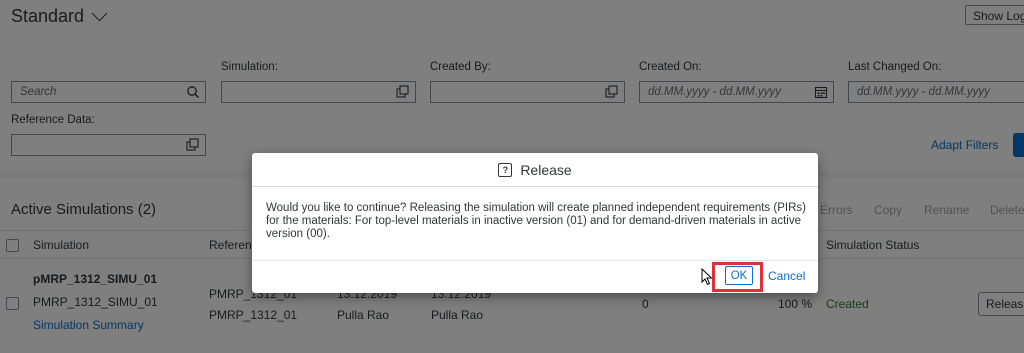  Describe the element at coordinates (737, 277) in the screenshot. I see `highlight-box` at that location.